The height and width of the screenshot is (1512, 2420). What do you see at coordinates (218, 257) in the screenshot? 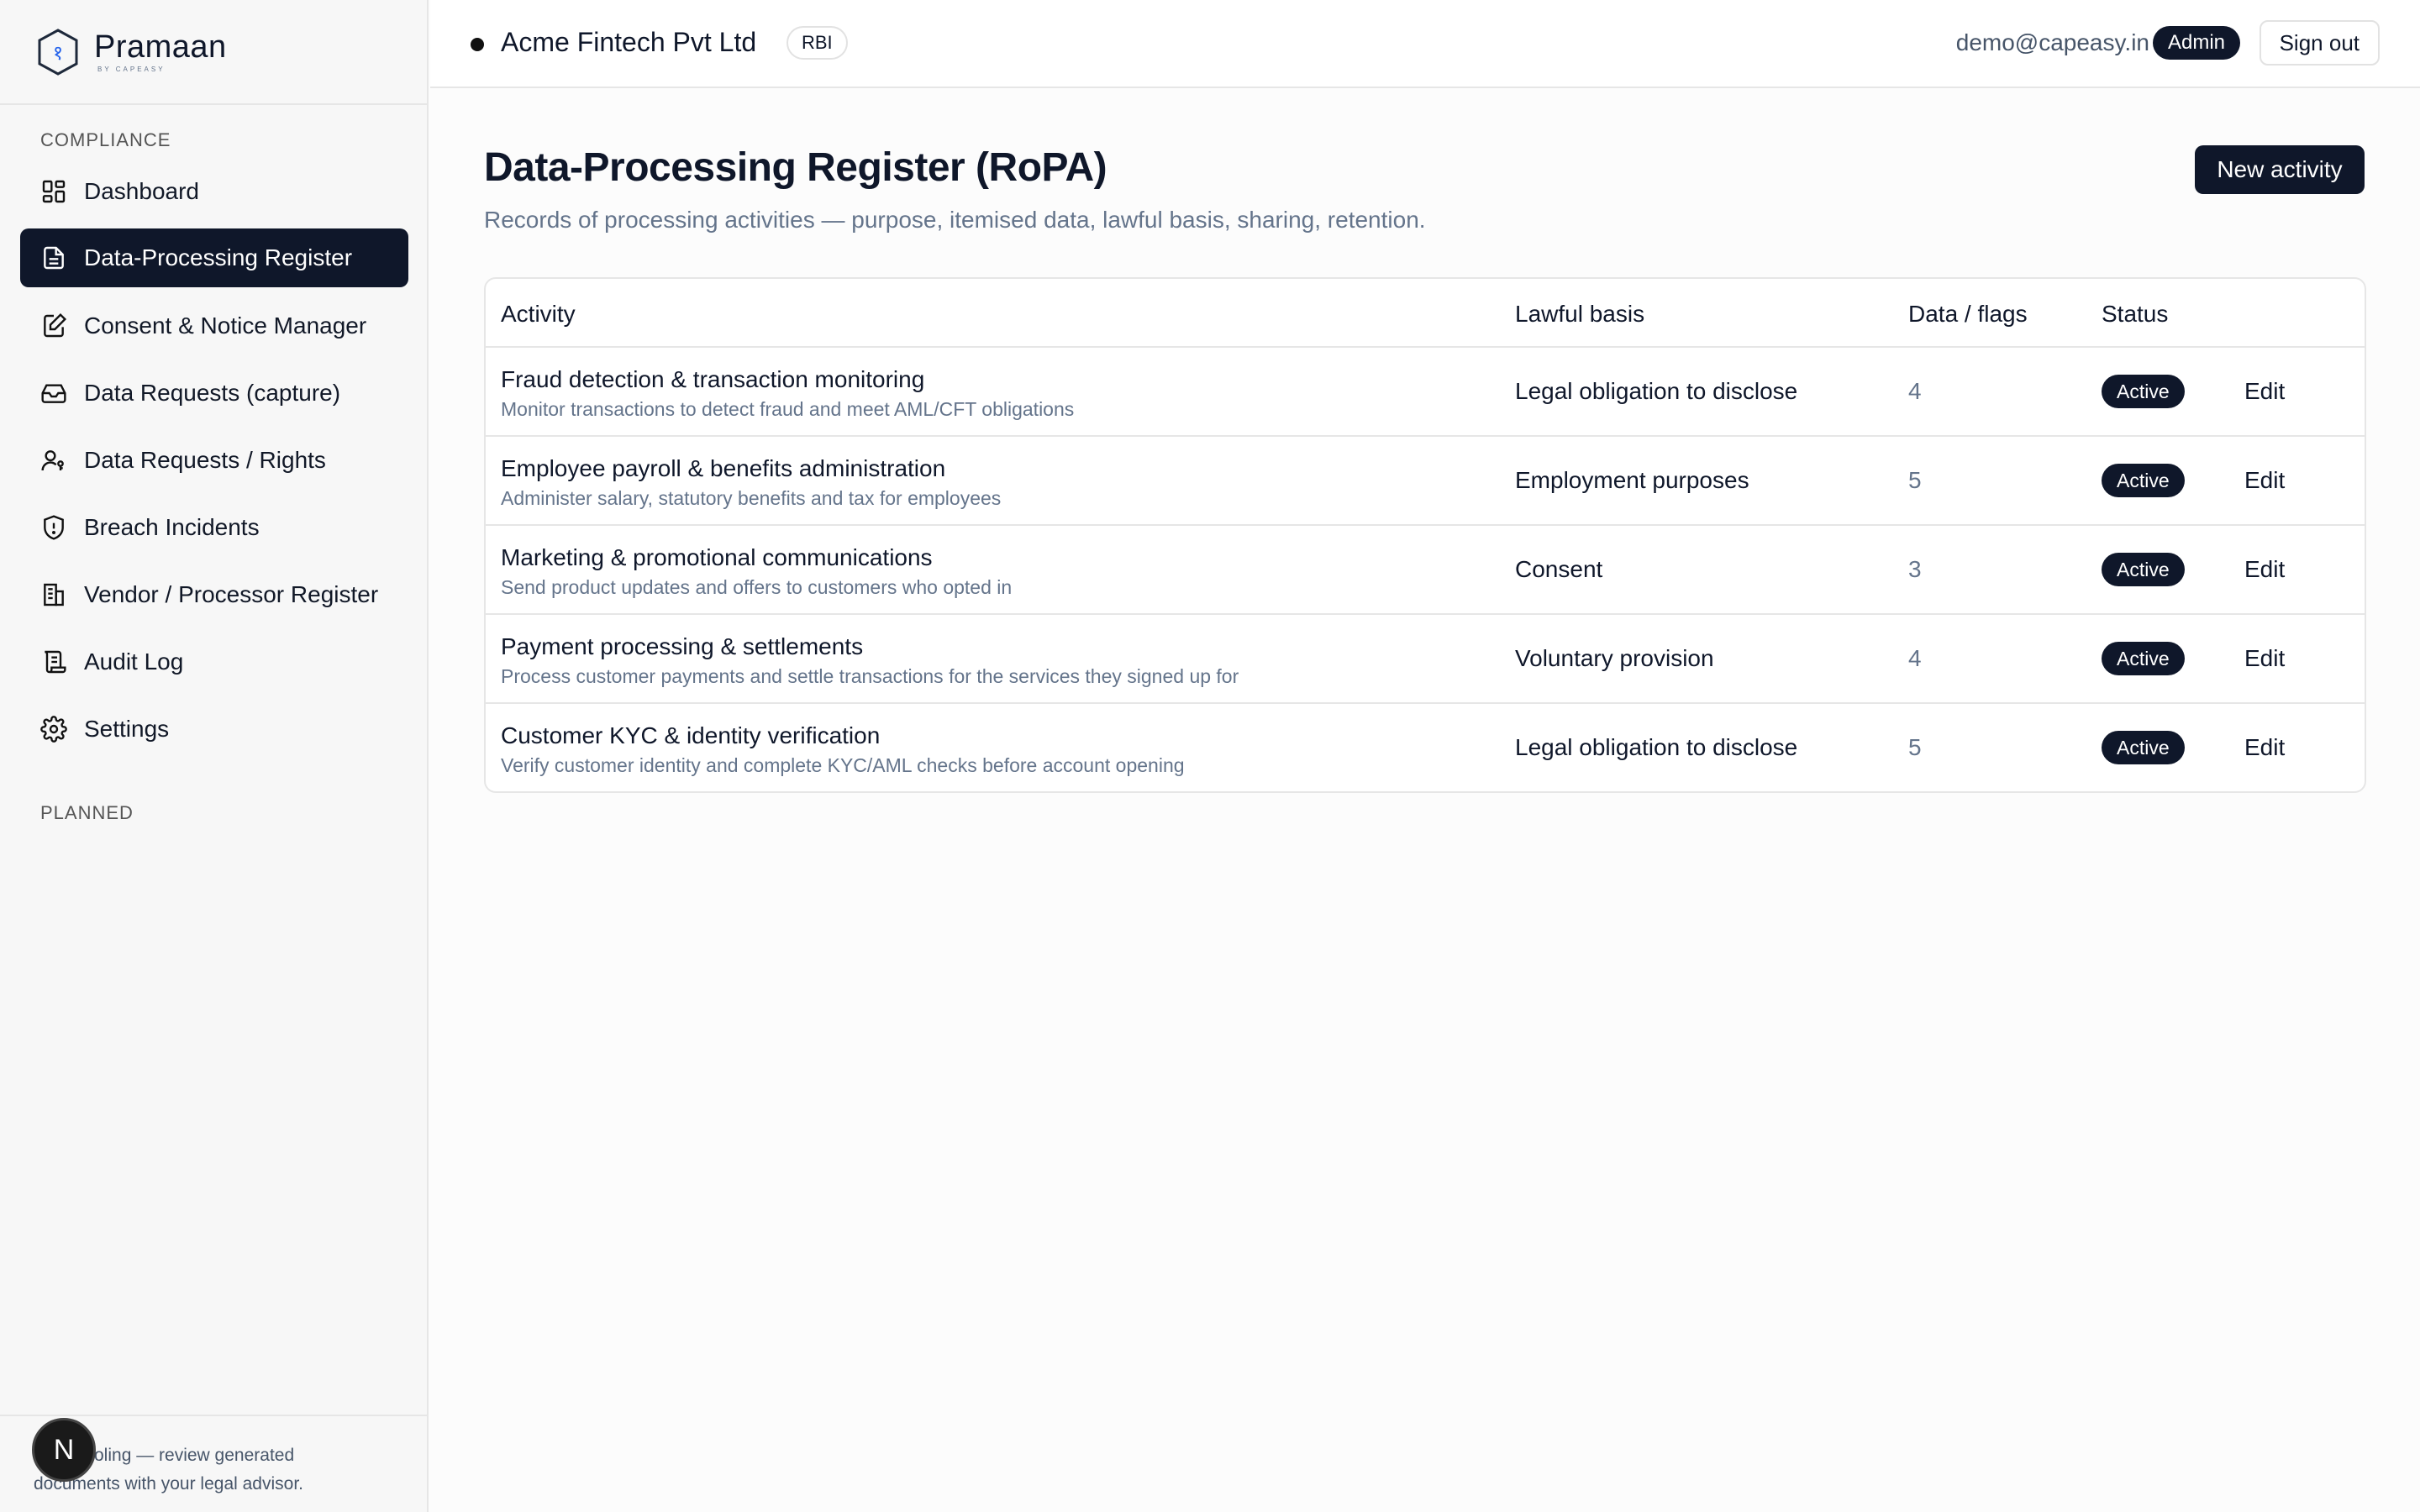
I see `sidebar-item-label: Data-Processing Register` at bounding box center [218, 257].